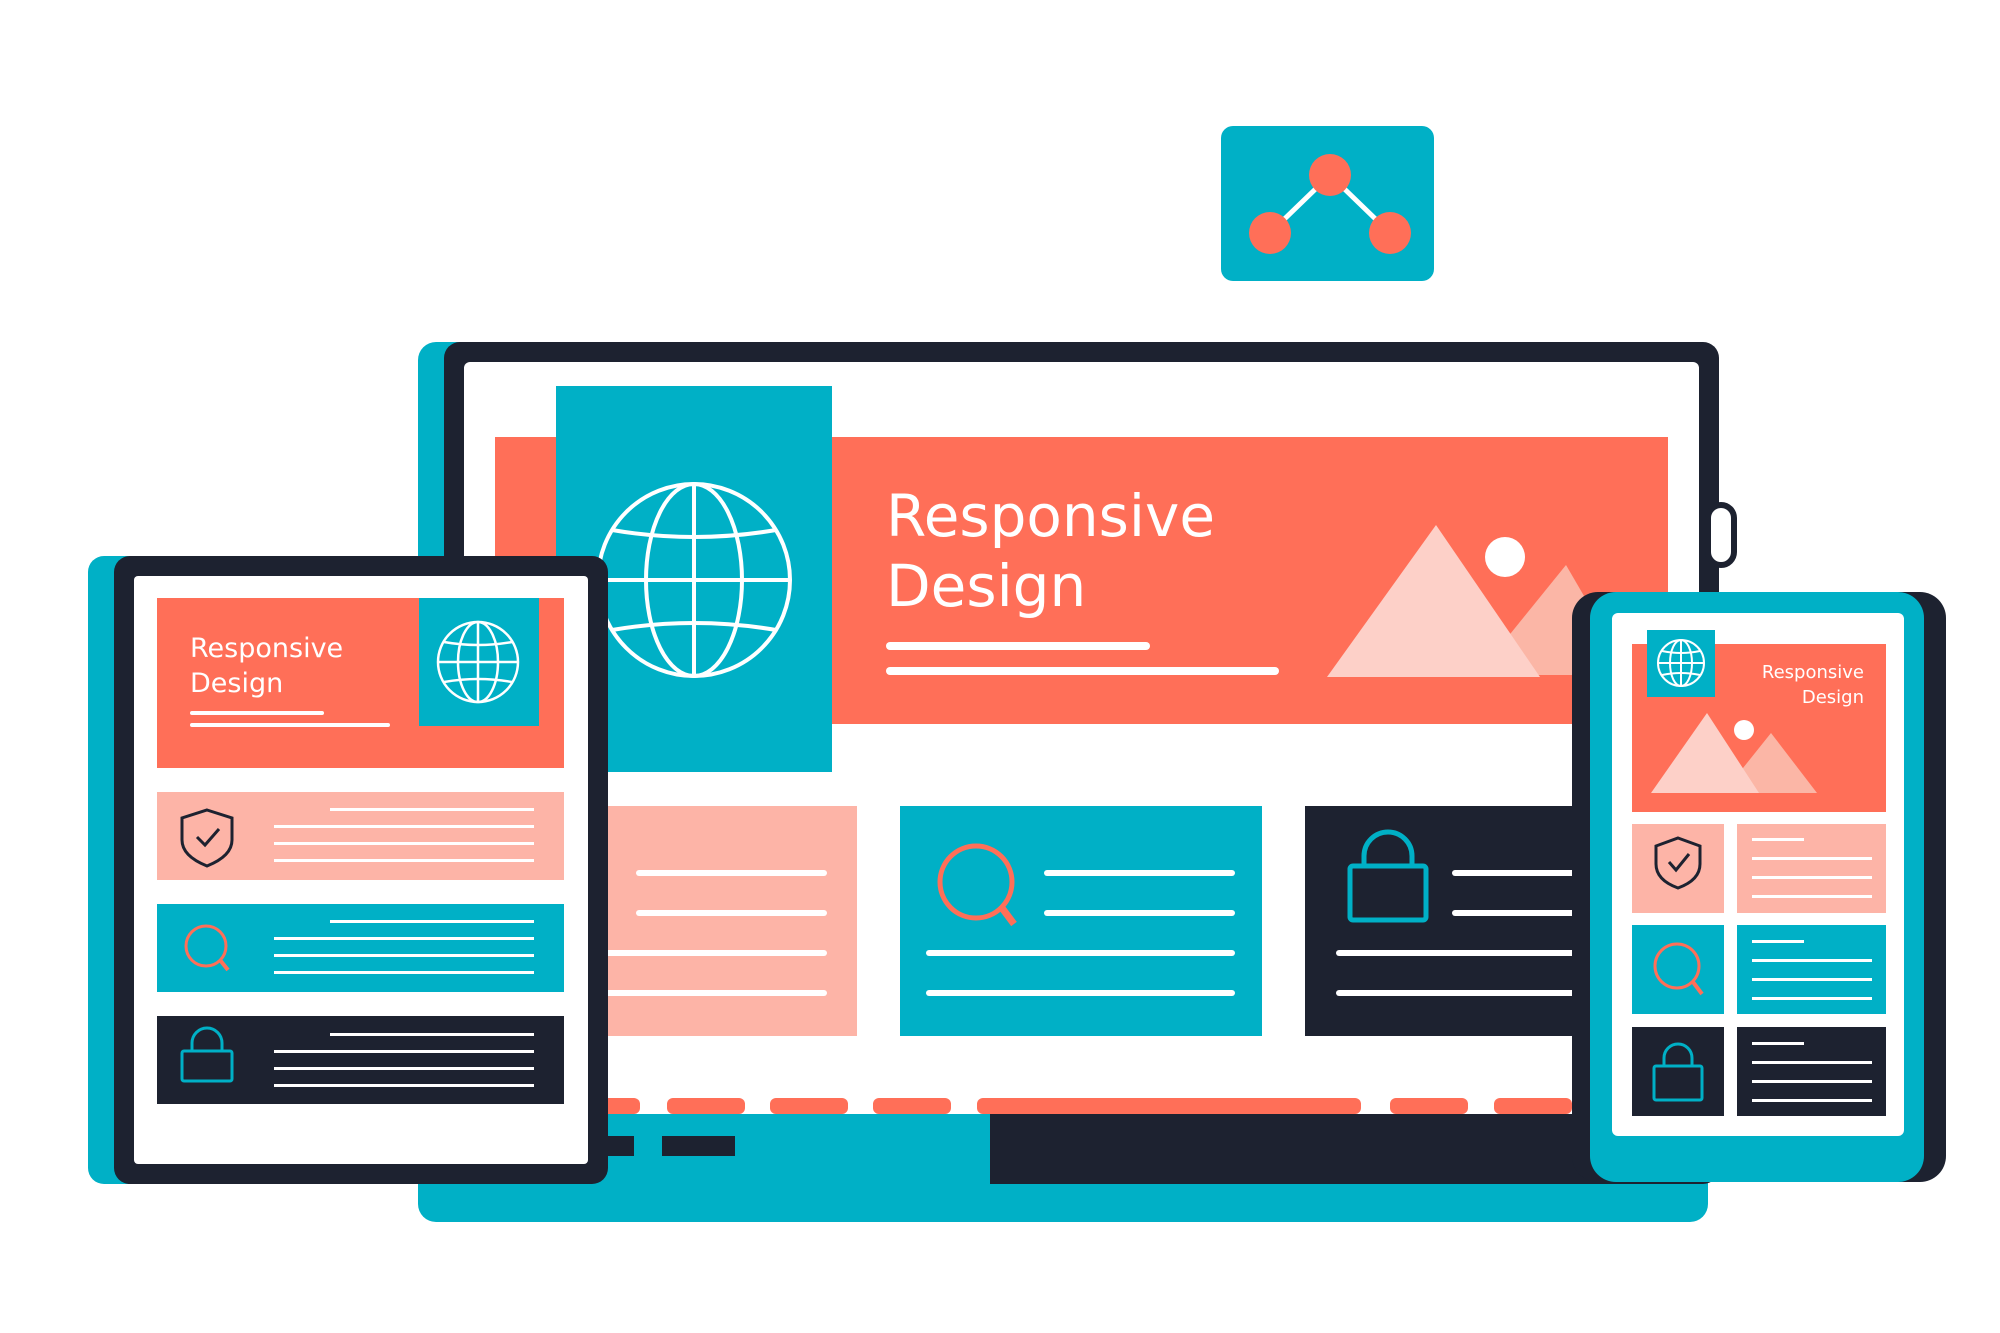  Describe the element at coordinates (1759, 969) in the screenshot. I see `phone-row-teal` at that location.